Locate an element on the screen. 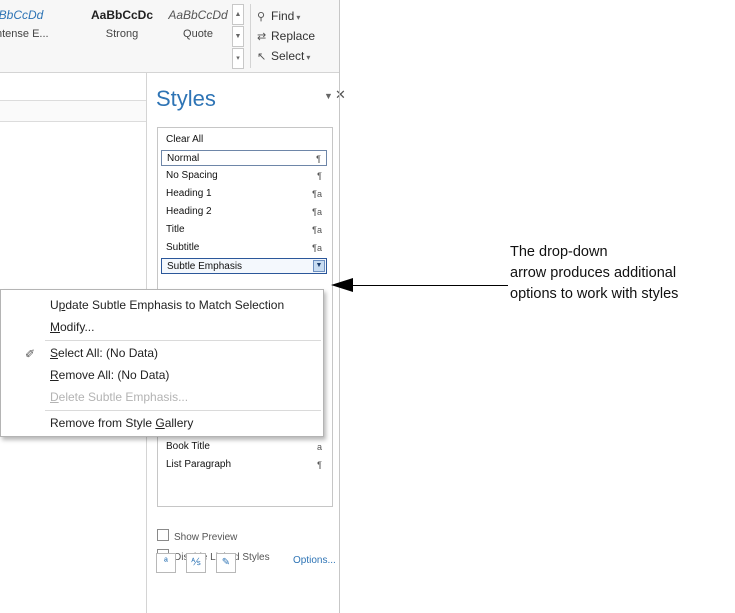 Image resolution: width=735 pixels, height=613 pixels. menu-text: date Subtle Emphasis to Match Selection is located at coordinates (175, 305).